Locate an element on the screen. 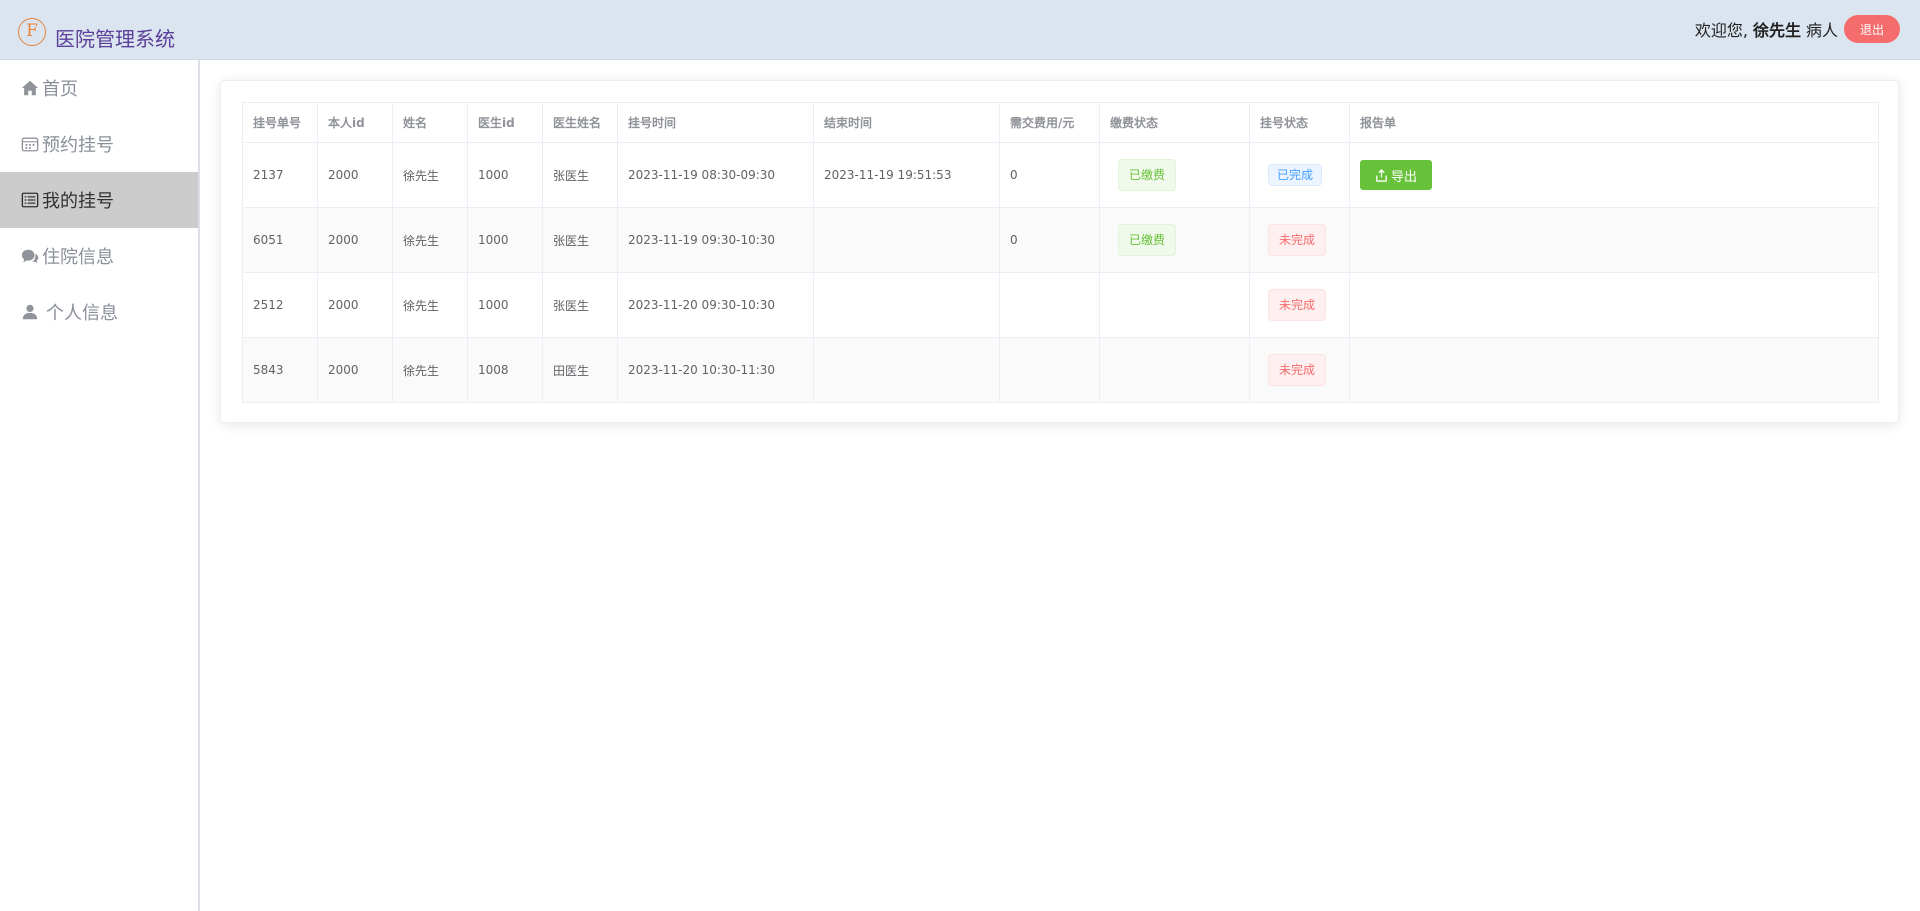 This screenshot has width=1920, height=911. list-icon is located at coordinates (30, 200).